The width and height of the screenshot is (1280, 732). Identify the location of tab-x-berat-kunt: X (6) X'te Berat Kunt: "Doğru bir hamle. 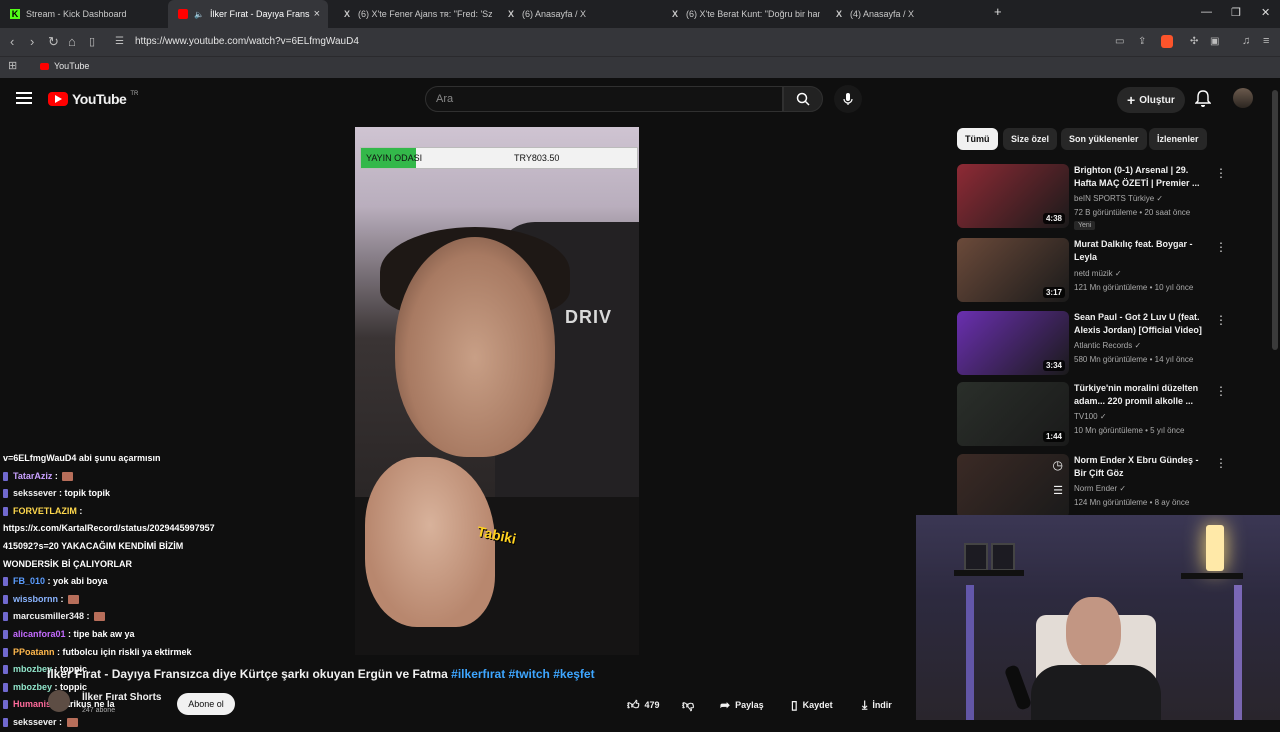
(740, 14).